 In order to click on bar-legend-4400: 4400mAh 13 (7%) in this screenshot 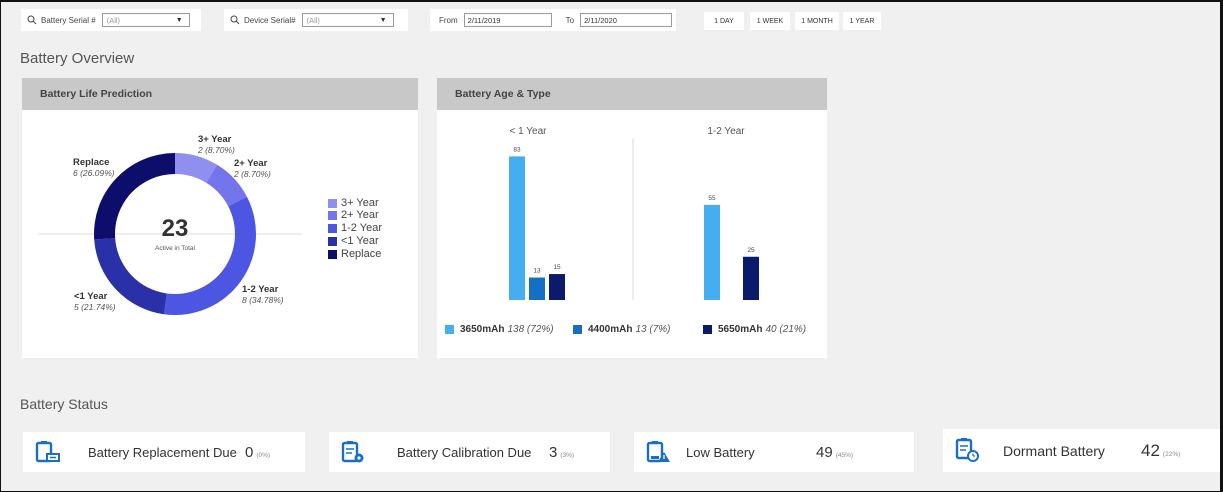, I will do `click(621, 329)`.